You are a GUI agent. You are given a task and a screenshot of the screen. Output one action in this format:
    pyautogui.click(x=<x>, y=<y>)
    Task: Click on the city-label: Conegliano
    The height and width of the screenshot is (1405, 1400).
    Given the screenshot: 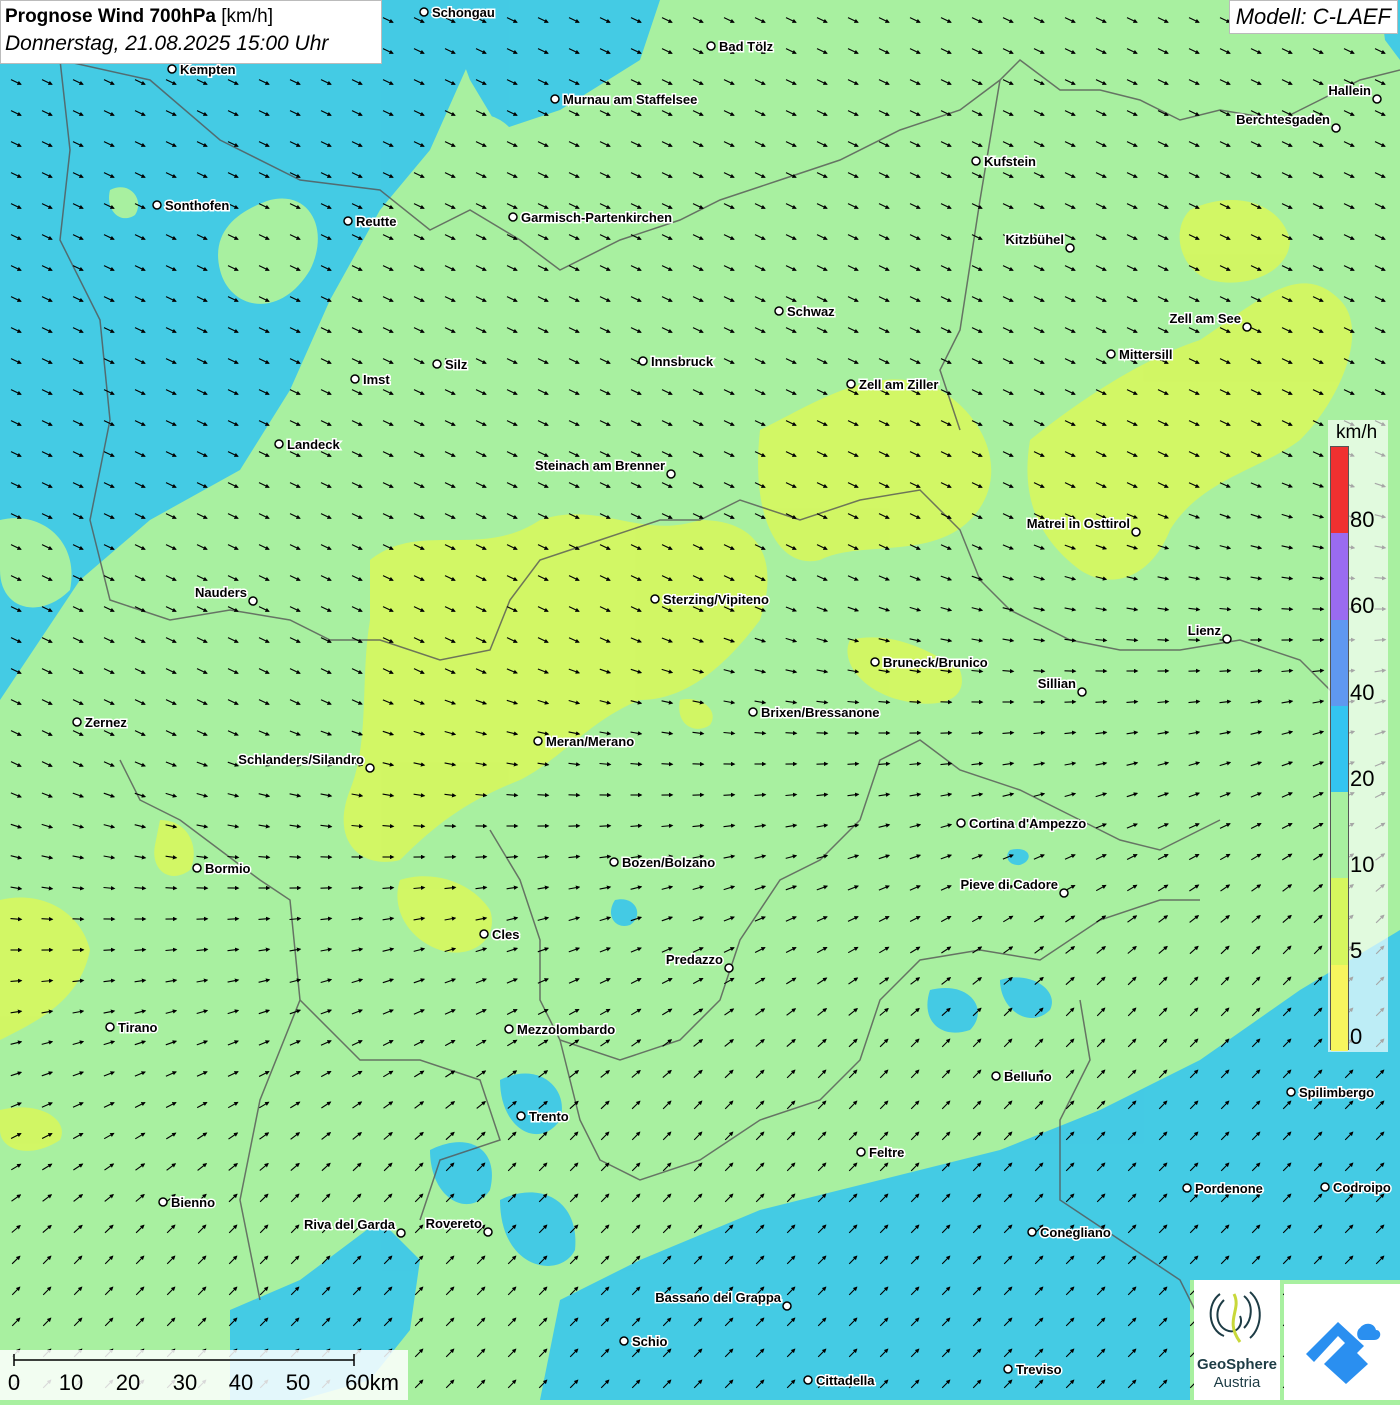 What is the action you would take?
    pyautogui.click(x=1075, y=1232)
    